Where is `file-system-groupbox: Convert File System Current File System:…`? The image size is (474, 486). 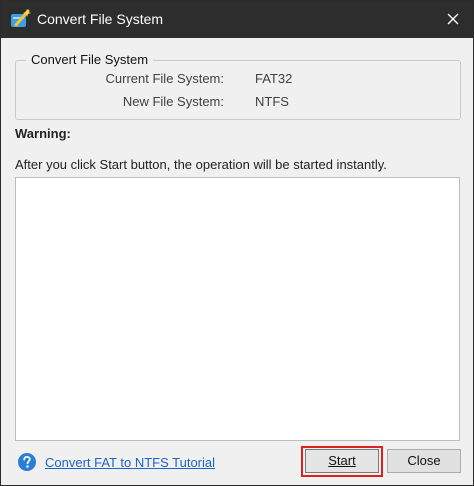
file-system-groupbox: Convert File System Current File System:… is located at coordinates (238, 86).